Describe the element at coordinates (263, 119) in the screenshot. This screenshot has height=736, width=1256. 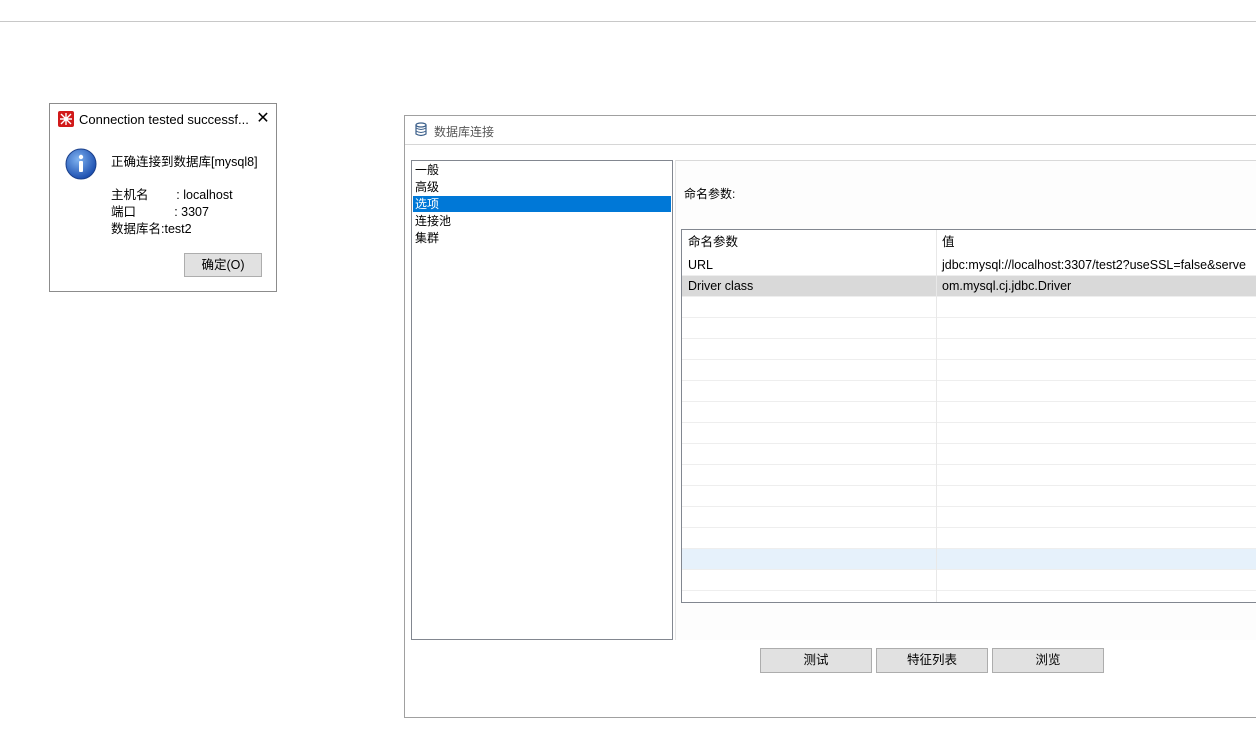
I see `close-icon: ✕` at that location.